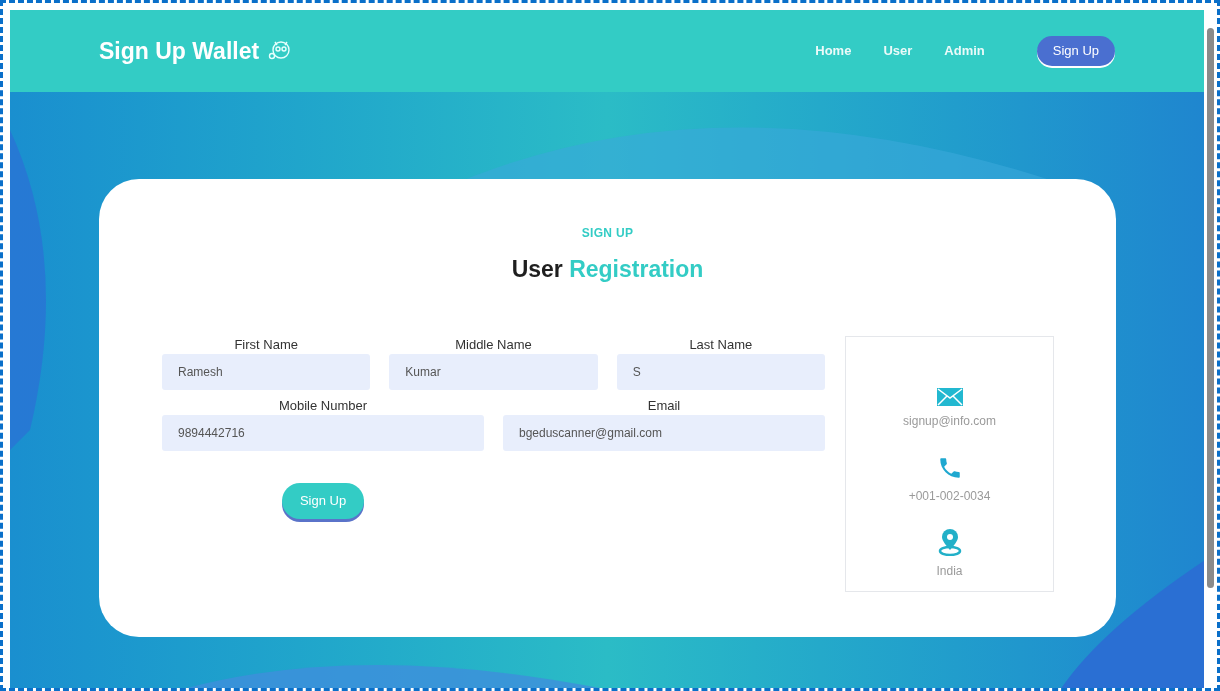  I want to click on field-label: Mobile Number, so click(323, 405).